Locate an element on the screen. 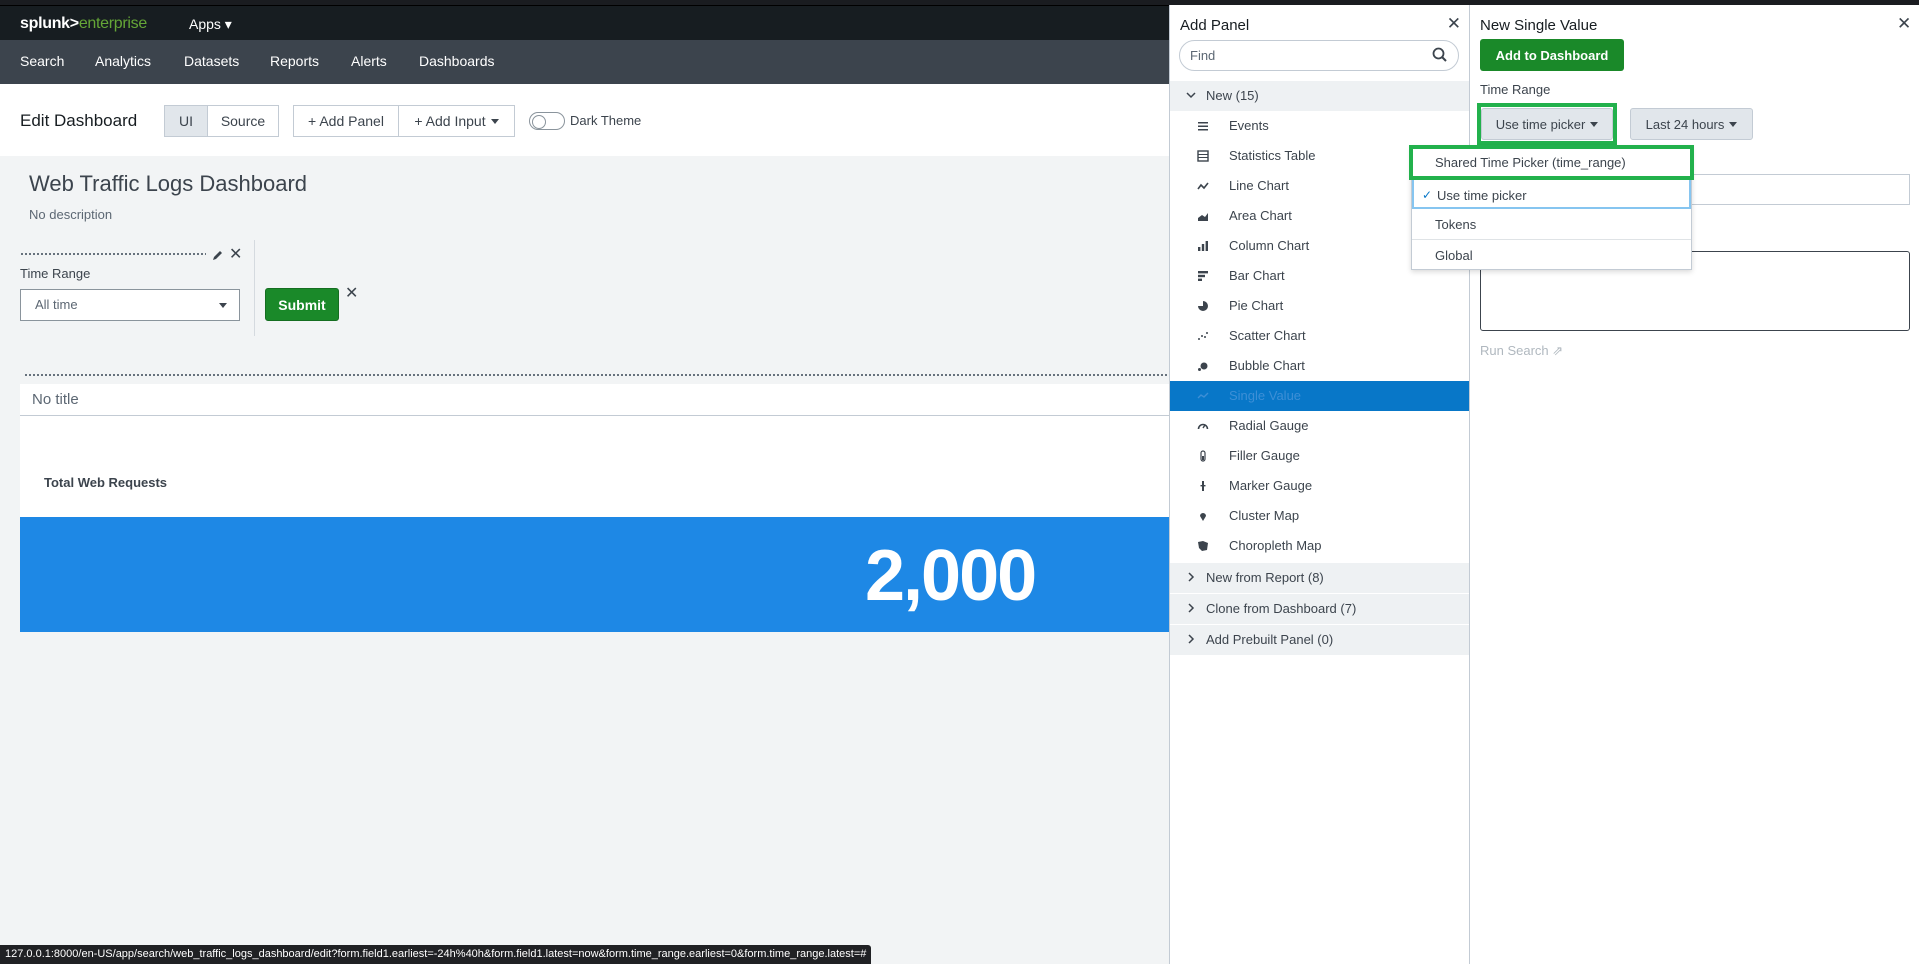 The image size is (1919, 964). viz-scatter-chart: Scatter Chart is located at coordinates (1319, 336).